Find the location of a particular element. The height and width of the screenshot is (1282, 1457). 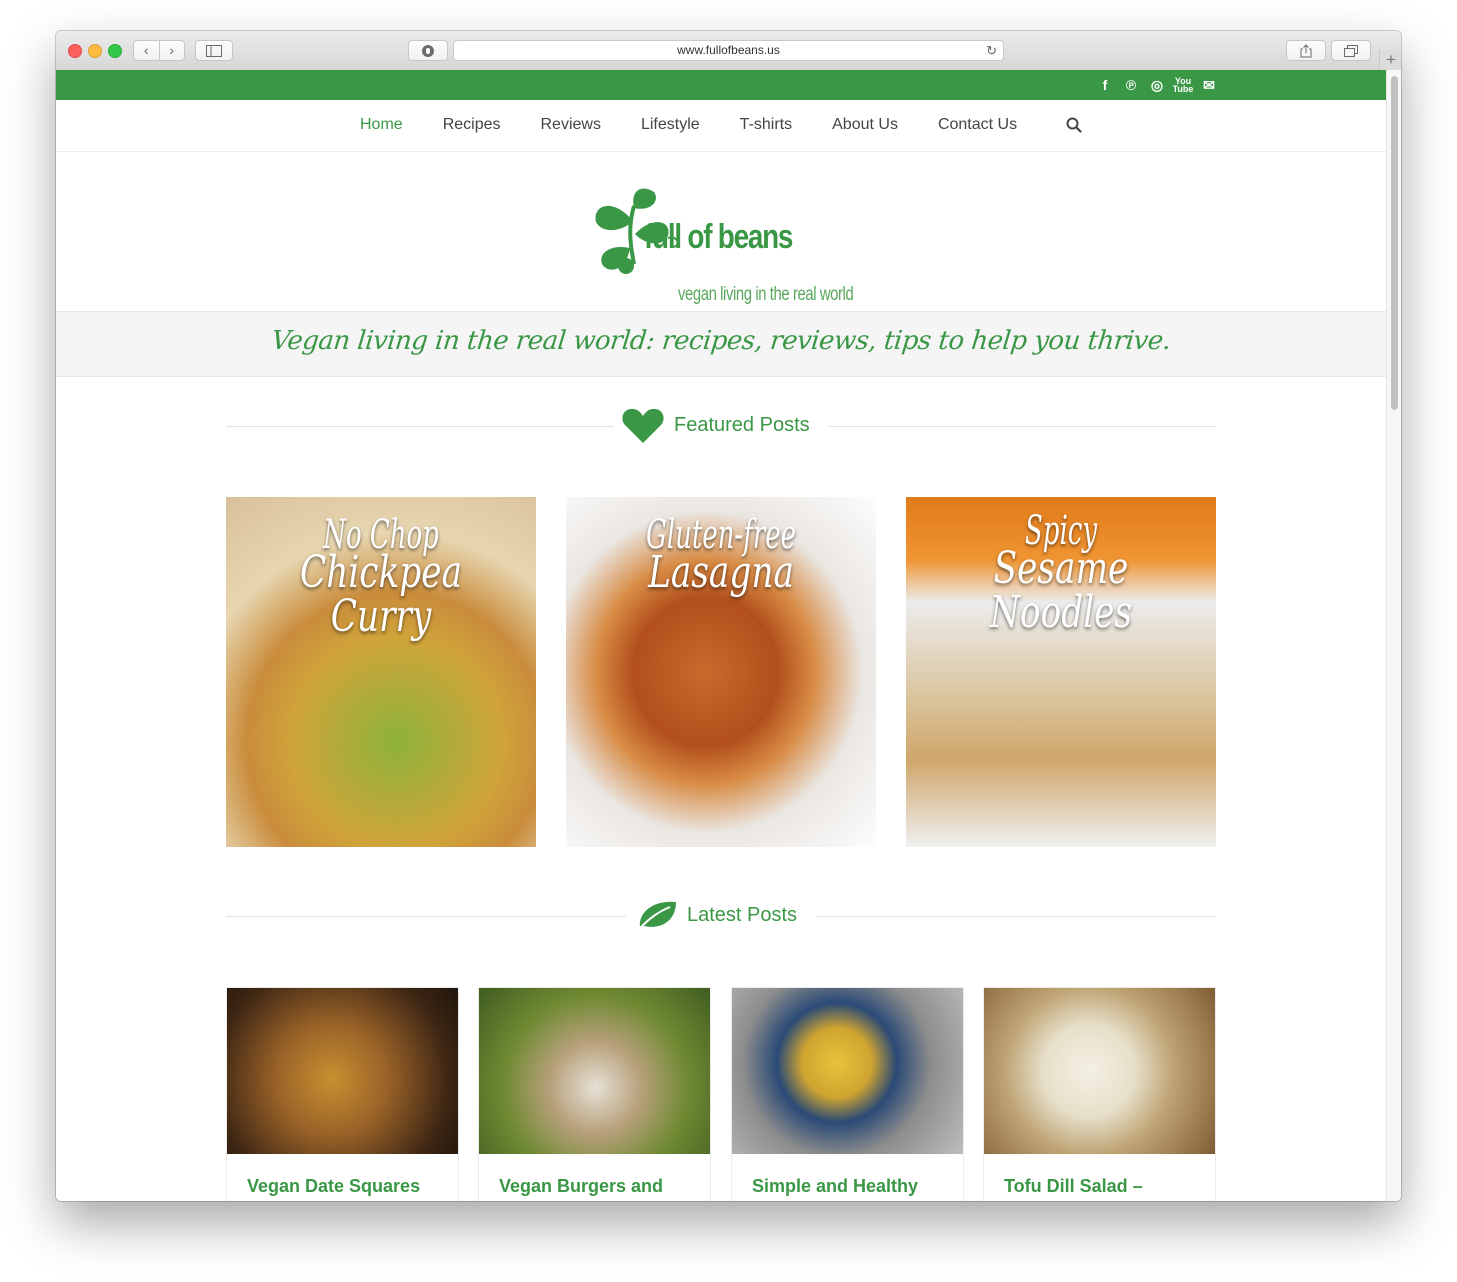

minimize-window-button is located at coordinates (95, 51).